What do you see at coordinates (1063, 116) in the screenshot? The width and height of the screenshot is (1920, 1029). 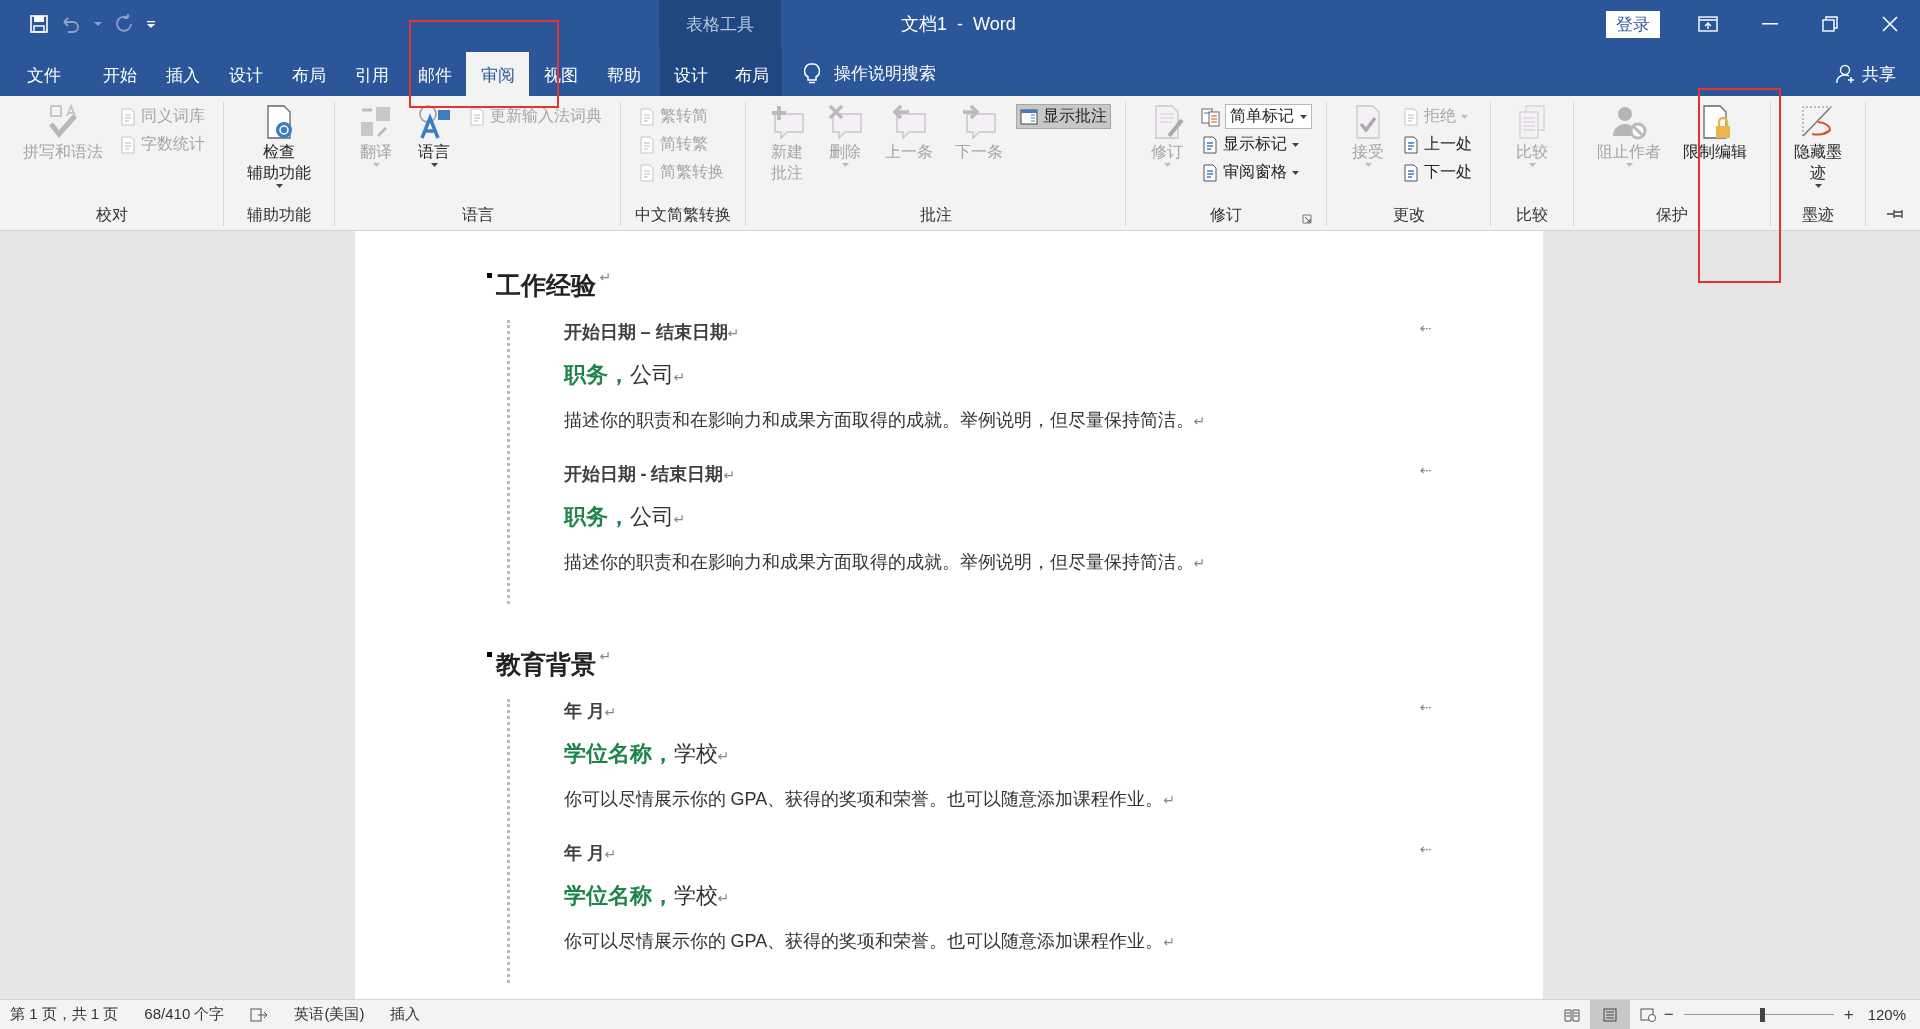 I see `toggle-button: 显示批注` at bounding box center [1063, 116].